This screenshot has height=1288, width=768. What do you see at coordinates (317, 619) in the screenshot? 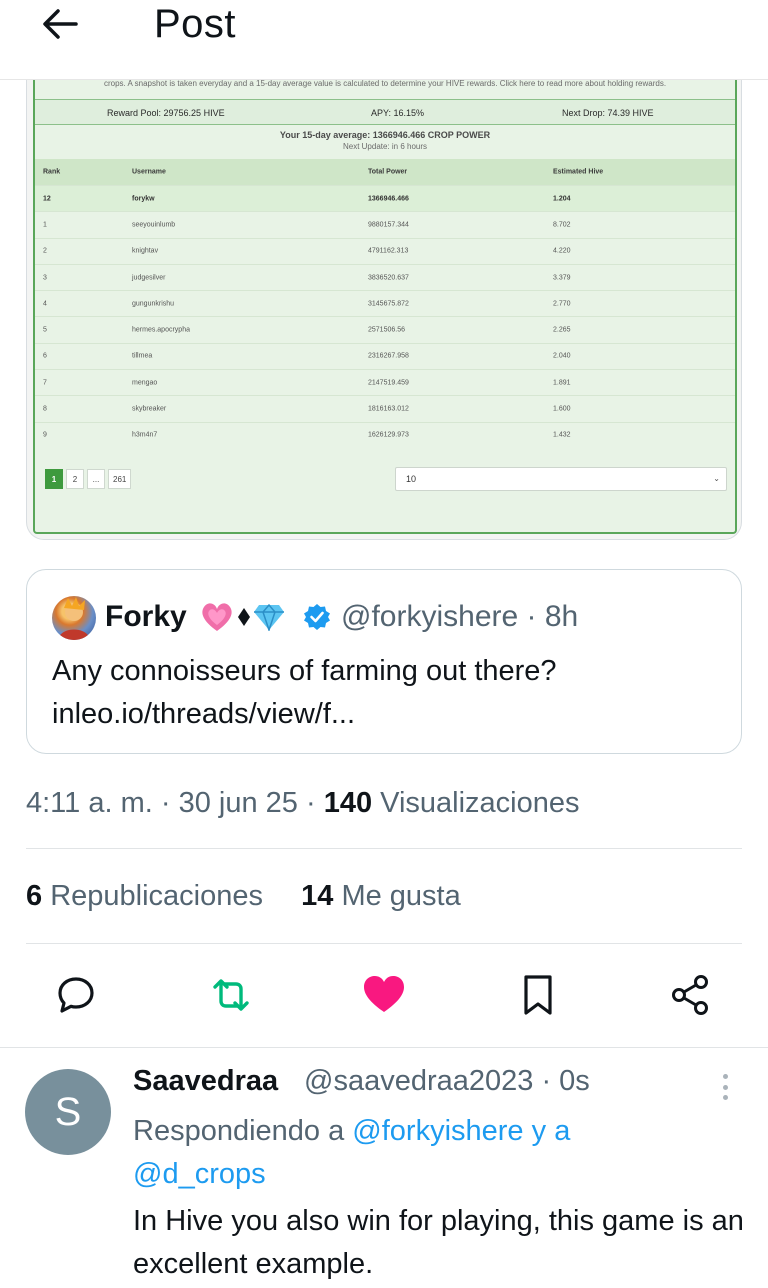
I see `verified-badge` at bounding box center [317, 619].